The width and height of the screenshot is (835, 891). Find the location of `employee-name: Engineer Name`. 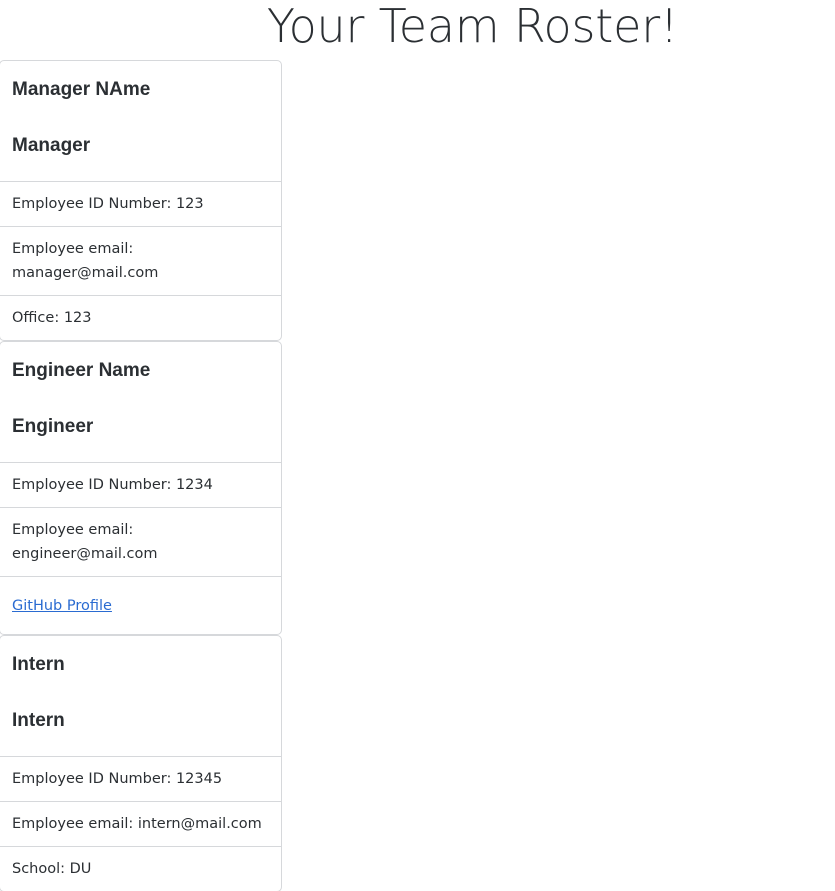

employee-name: Engineer Name is located at coordinates (81, 370).